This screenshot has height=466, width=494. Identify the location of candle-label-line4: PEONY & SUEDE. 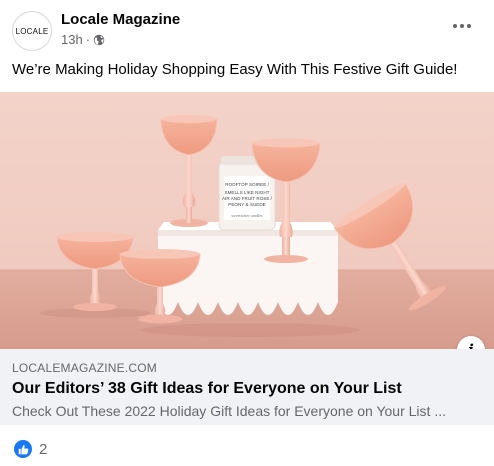
(246, 204).